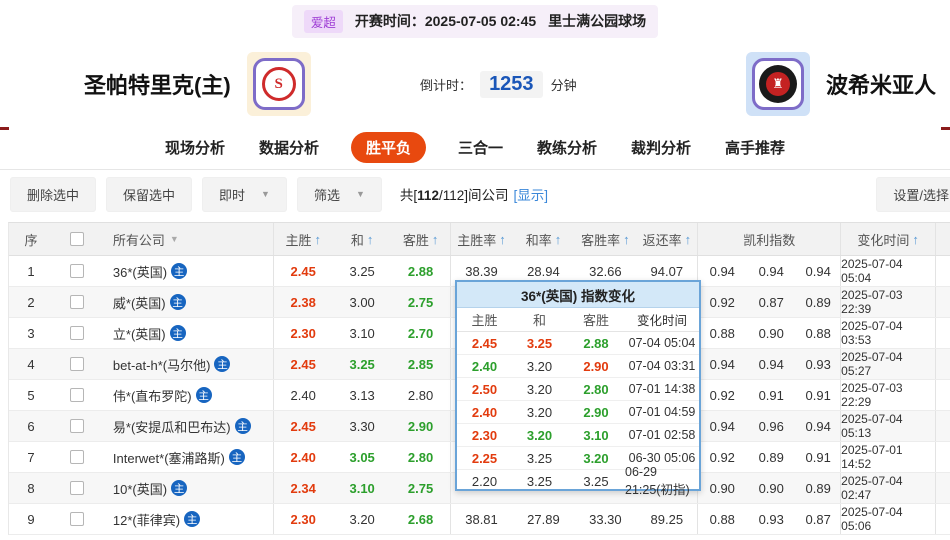 This screenshot has width=950, height=540. Describe the element at coordinates (567, 147) in the screenshot. I see `nav-tab: 教练分析` at that location.